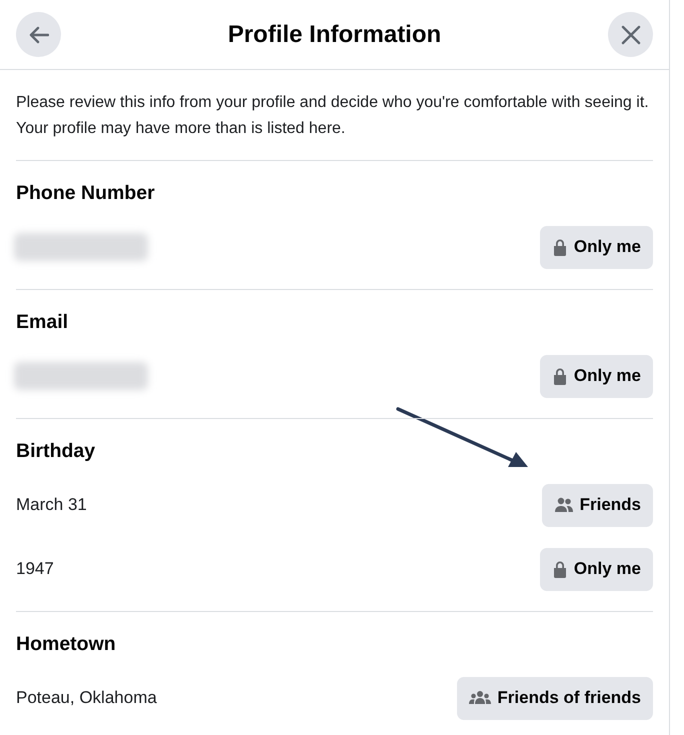 This screenshot has height=735, width=684. What do you see at coordinates (86, 193) in the screenshot?
I see `section-title: Phone Number` at bounding box center [86, 193].